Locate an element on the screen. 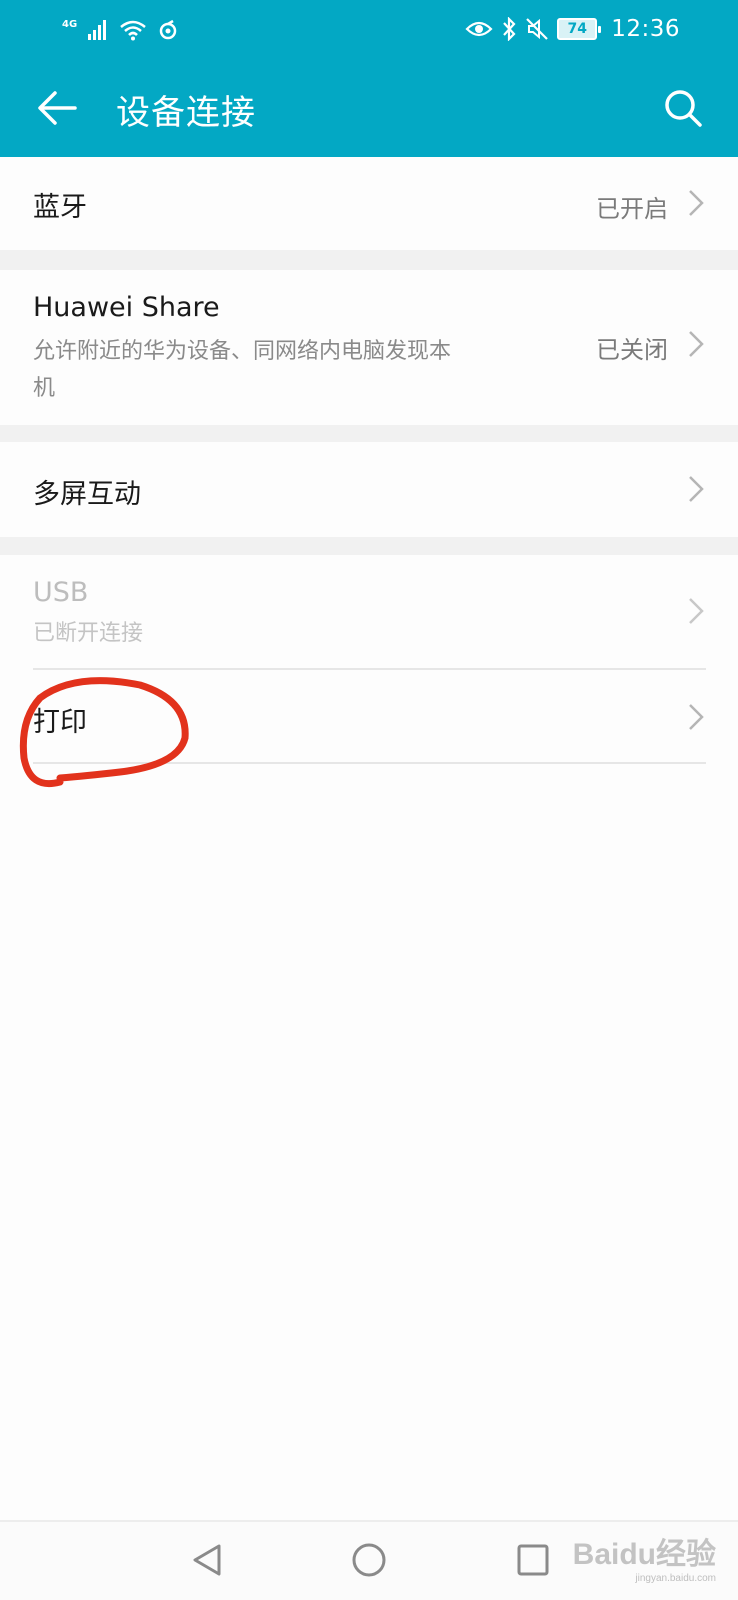 The height and width of the screenshot is (1600, 738). home-circle-icon is located at coordinates (369, 1560).